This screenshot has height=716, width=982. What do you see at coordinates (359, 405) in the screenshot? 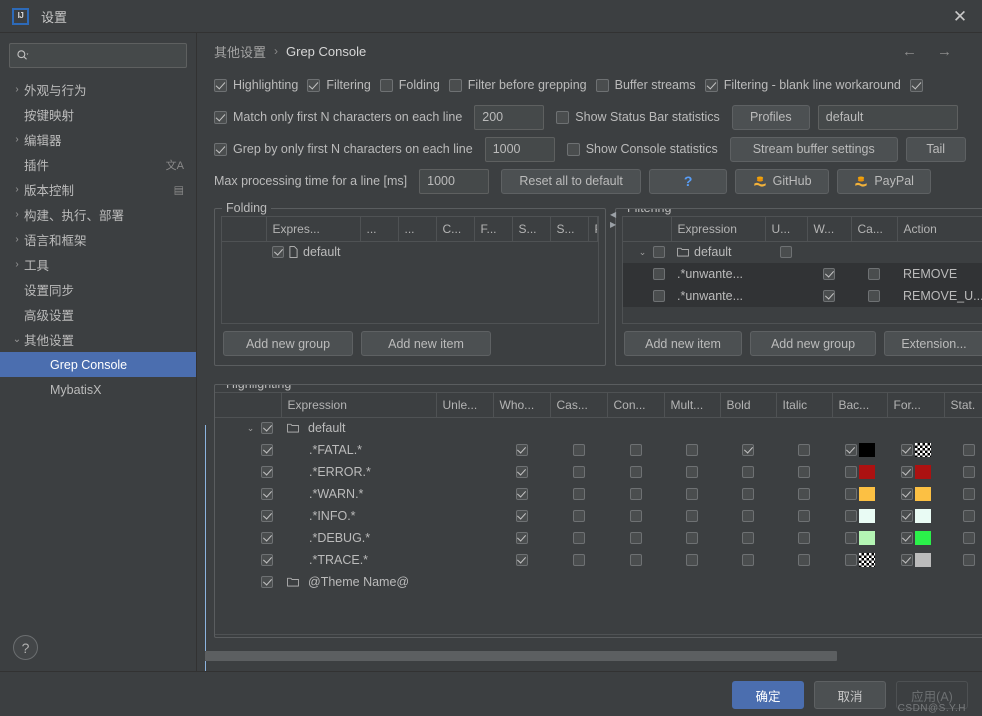
I see `highlighting-col-1: Expression` at bounding box center [359, 405].